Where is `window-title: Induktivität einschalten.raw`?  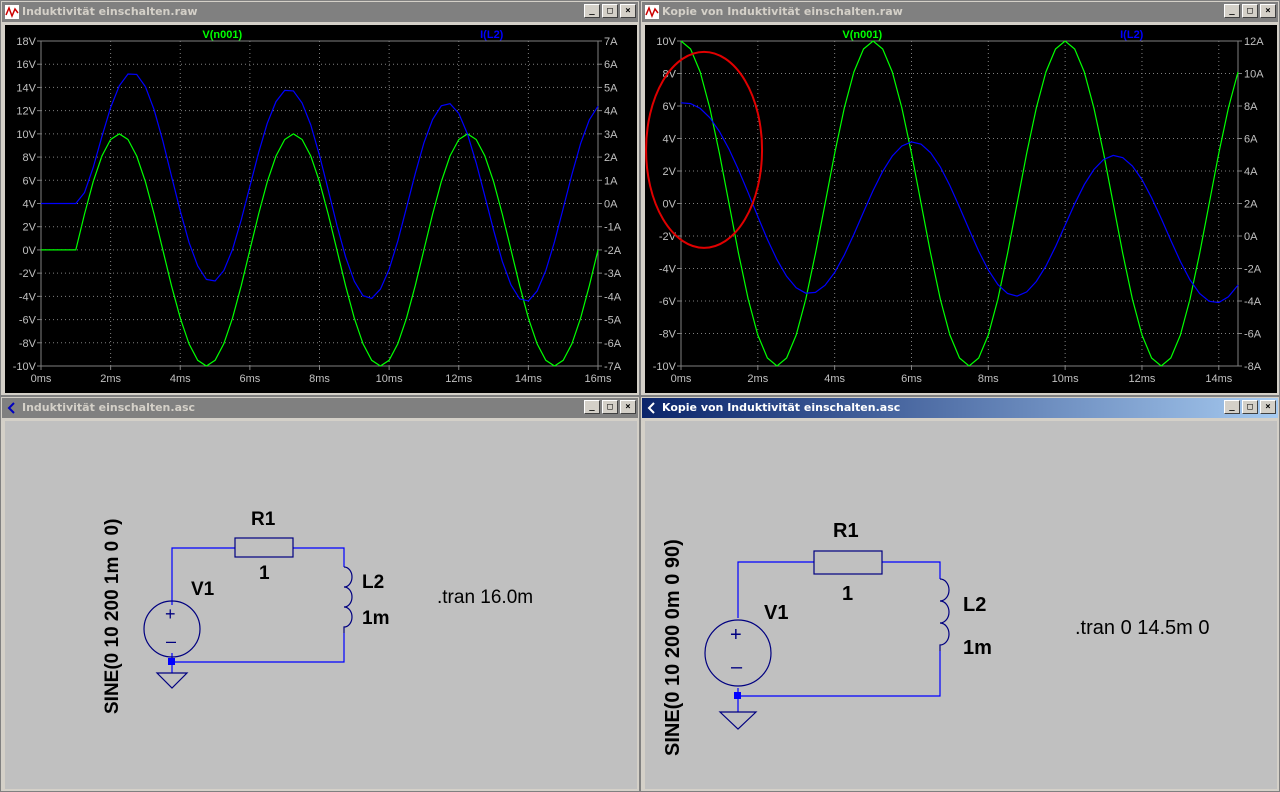
window-title: Induktivität einschalten.raw is located at coordinates (110, 11).